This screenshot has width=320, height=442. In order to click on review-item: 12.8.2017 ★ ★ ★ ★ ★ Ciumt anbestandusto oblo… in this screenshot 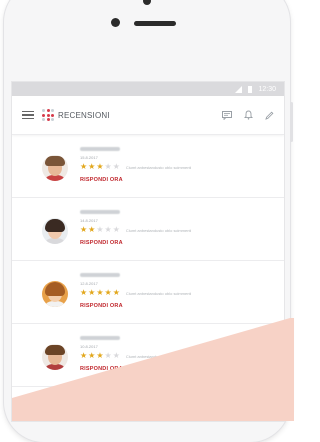, I will do `click(148, 292)`.